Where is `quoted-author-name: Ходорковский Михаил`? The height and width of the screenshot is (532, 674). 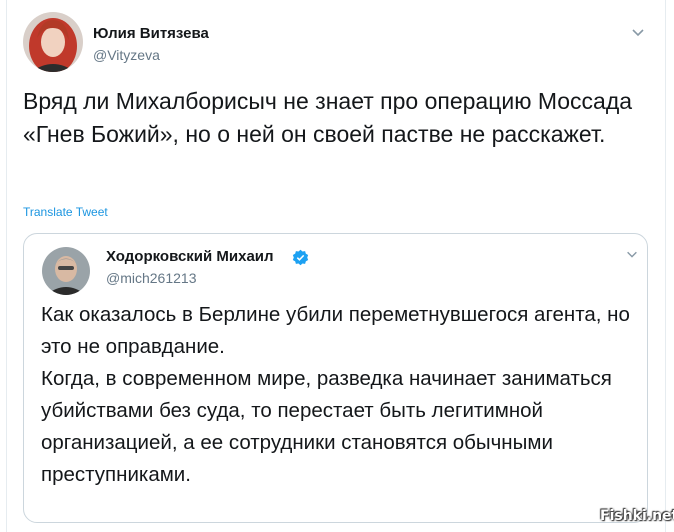 quoted-author-name: Ходорковский Михаил is located at coordinates (190, 256).